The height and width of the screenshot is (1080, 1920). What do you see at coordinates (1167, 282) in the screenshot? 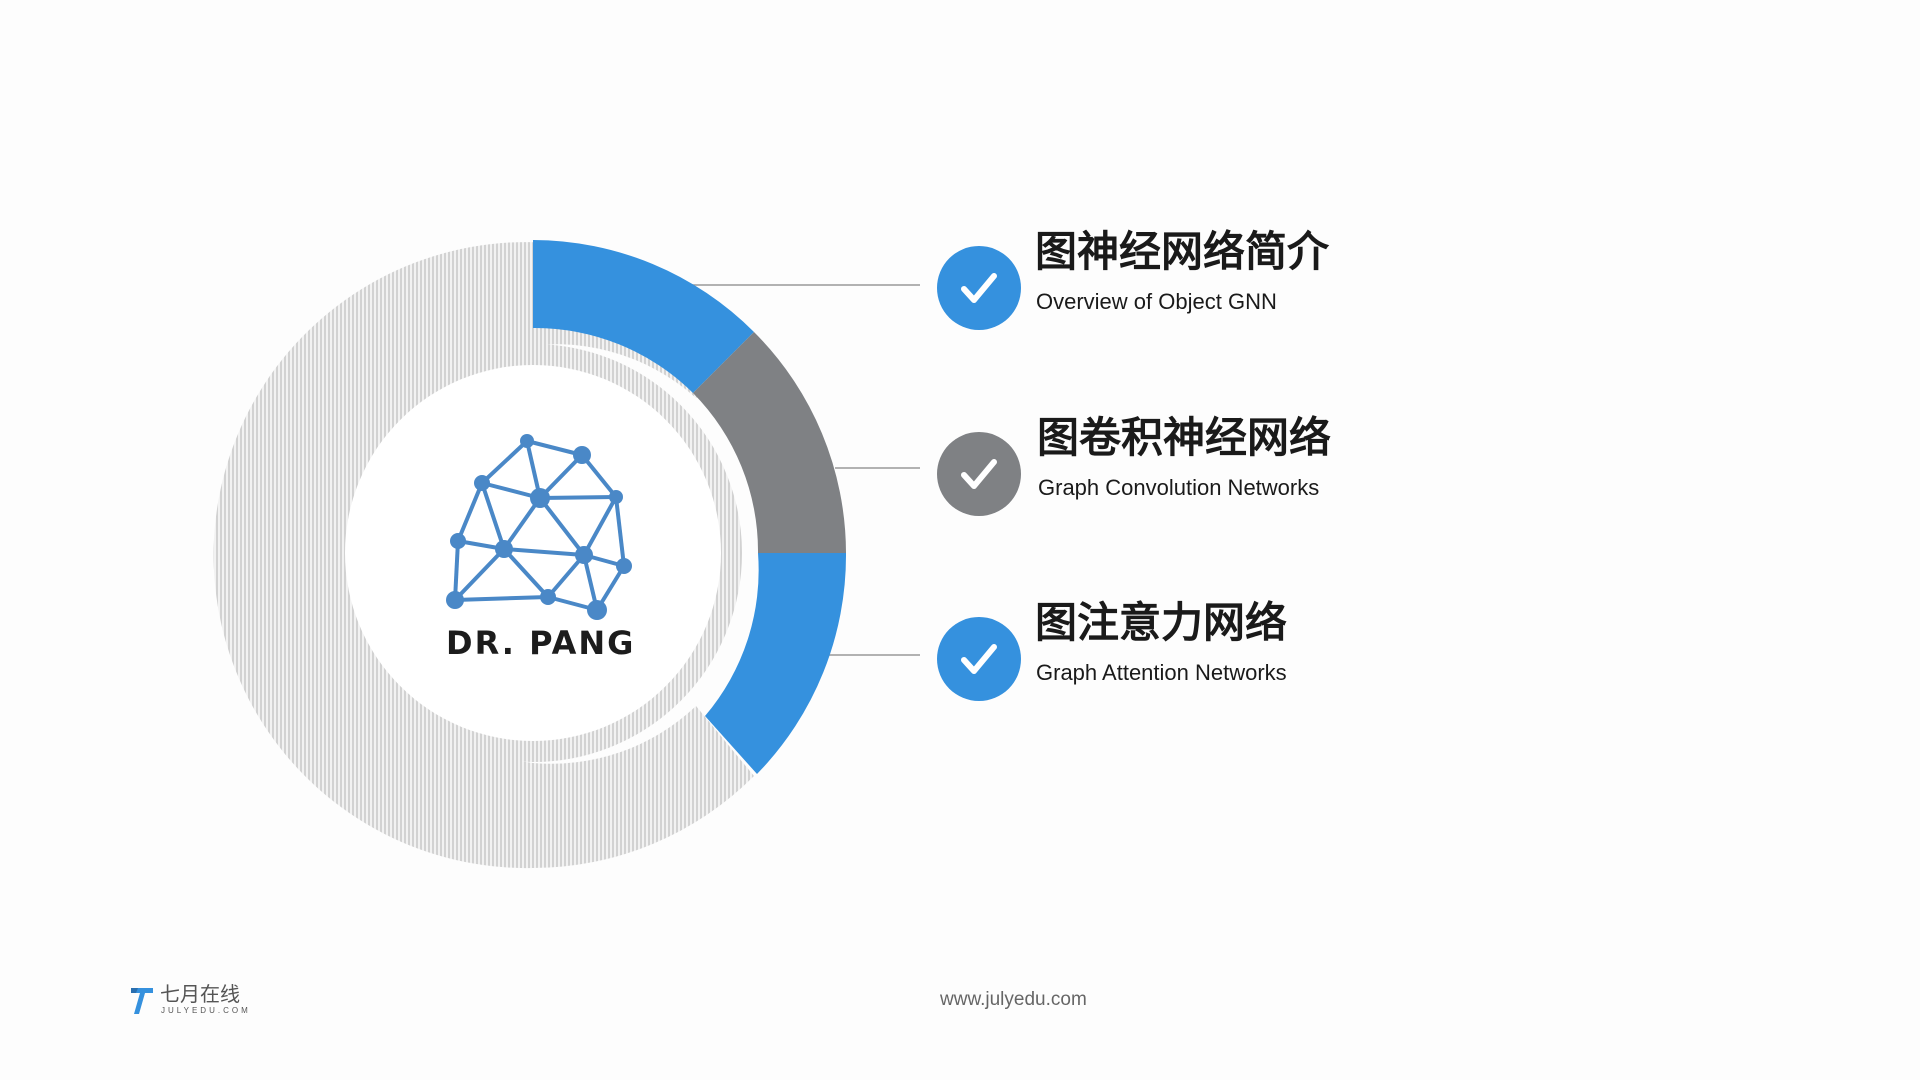
I see `toc-item-1: 图神经网络简介 Overview of Object GNN` at bounding box center [1167, 282].